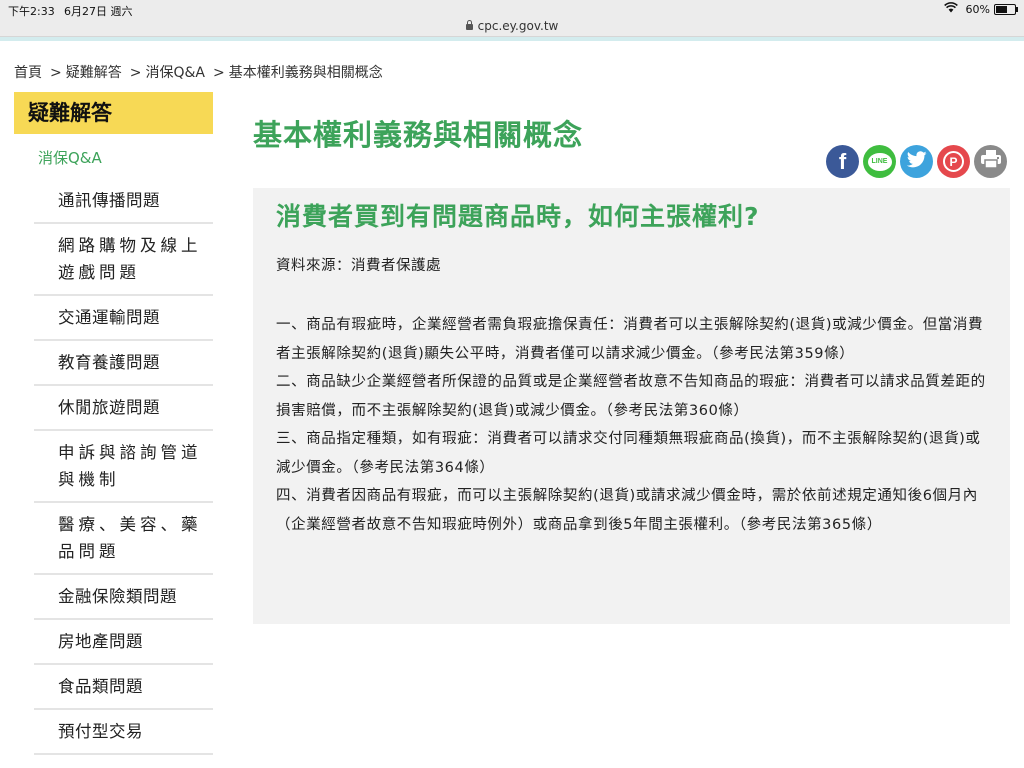 This screenshot has width=1024, height=768. What do you see at coordinates (130, 259) in the screenshot?
I see `sidebar-item-label: 網路購物及線上遊戲問題` at bounding box center [130, 259].